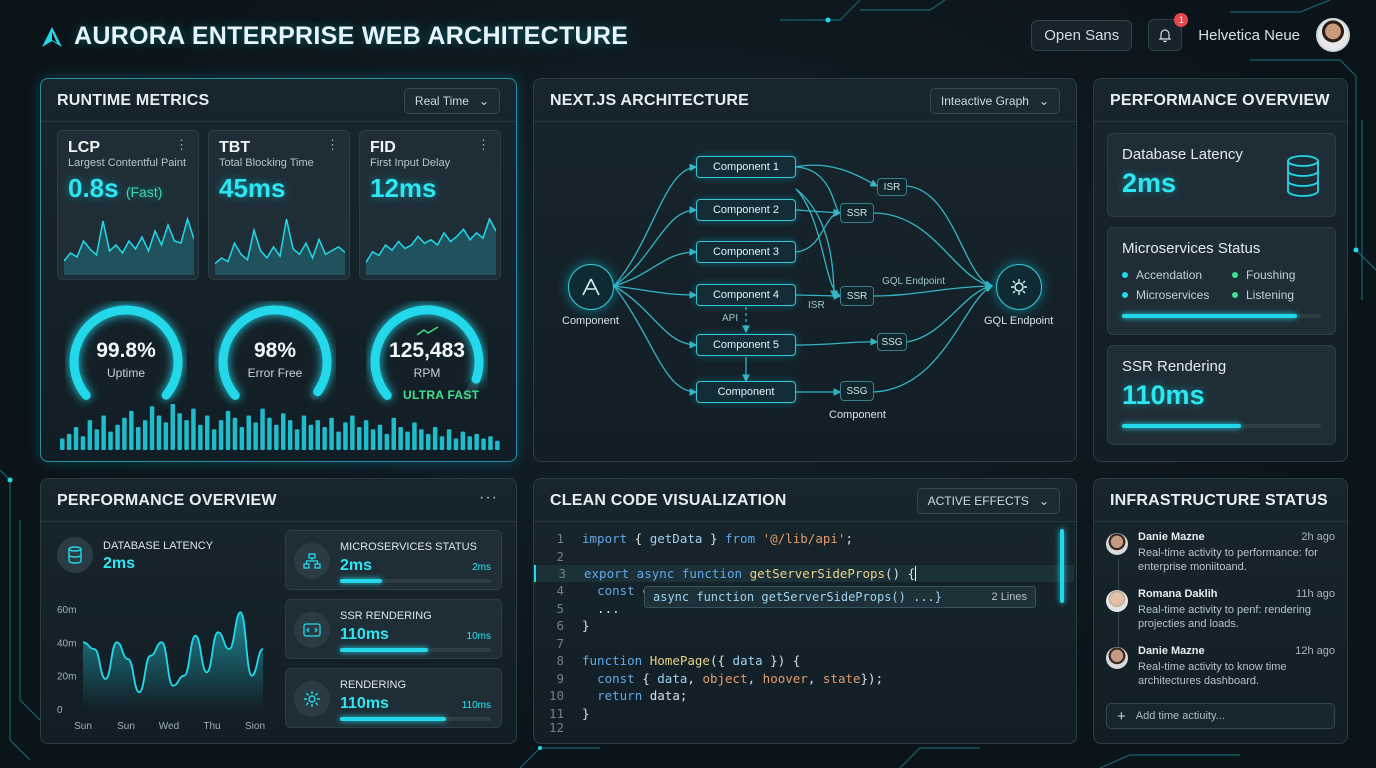 The width and height of the screenshot is (1376, 768). I want to click on microservices-status-card: MICROSERVICES STATUS 2ms 2ms, so click(393, 560).